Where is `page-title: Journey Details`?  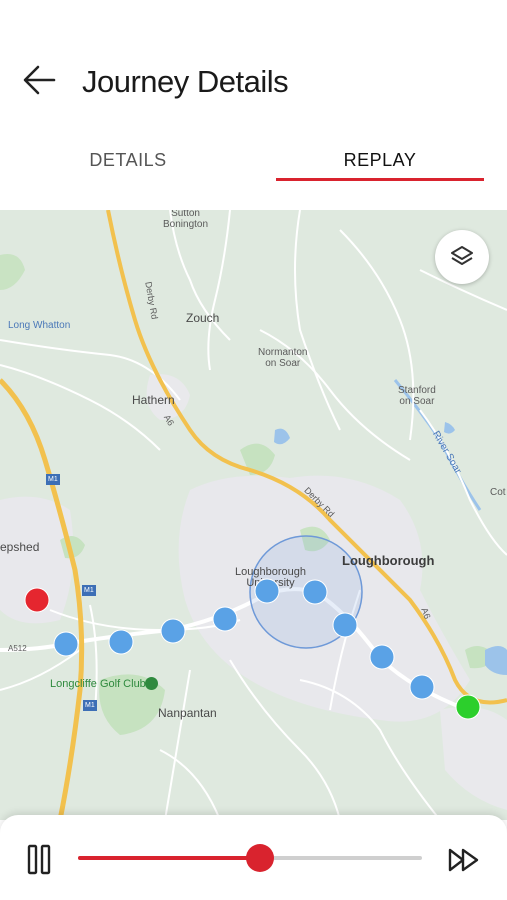
page-title: Journey Details is located at coordinates (185, 81).